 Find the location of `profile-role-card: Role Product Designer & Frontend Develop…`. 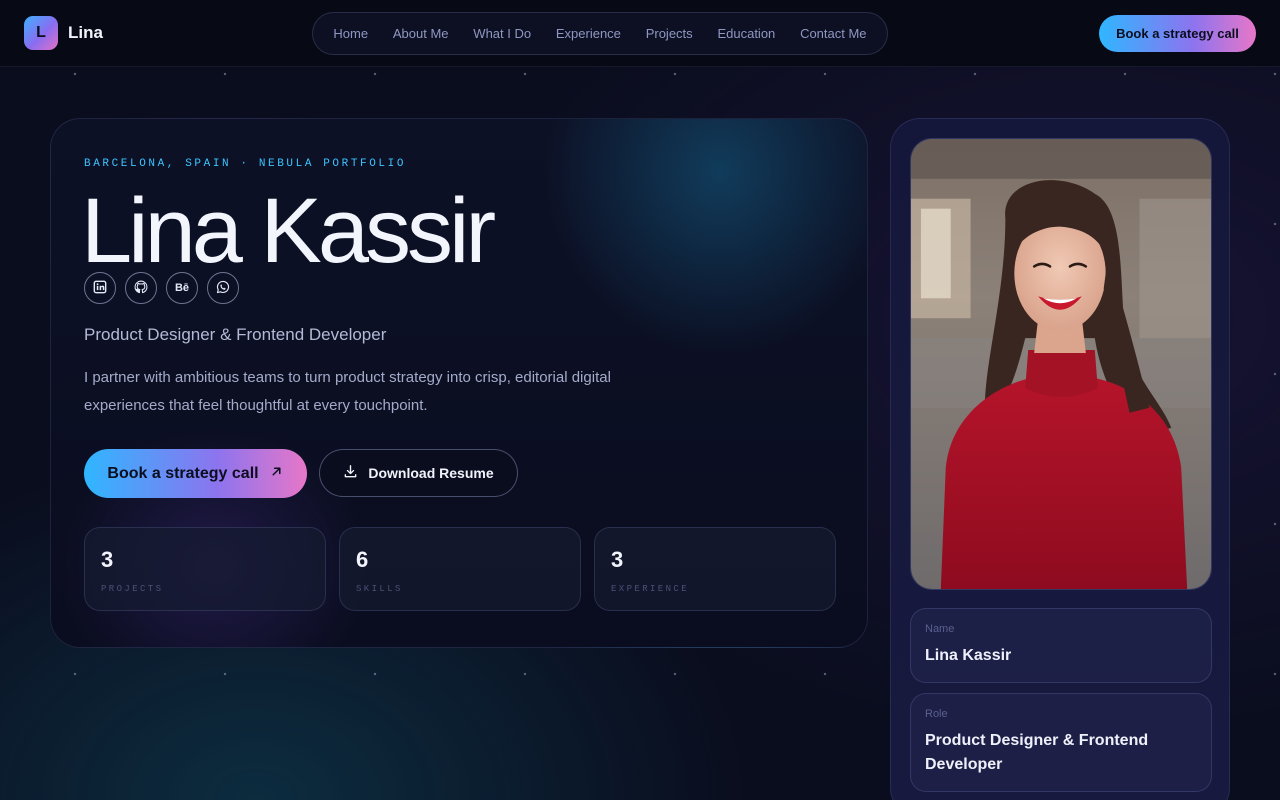

profile-role-card: Role Product Designer & Frontend Develop… is located at coordinates (1061, 742).